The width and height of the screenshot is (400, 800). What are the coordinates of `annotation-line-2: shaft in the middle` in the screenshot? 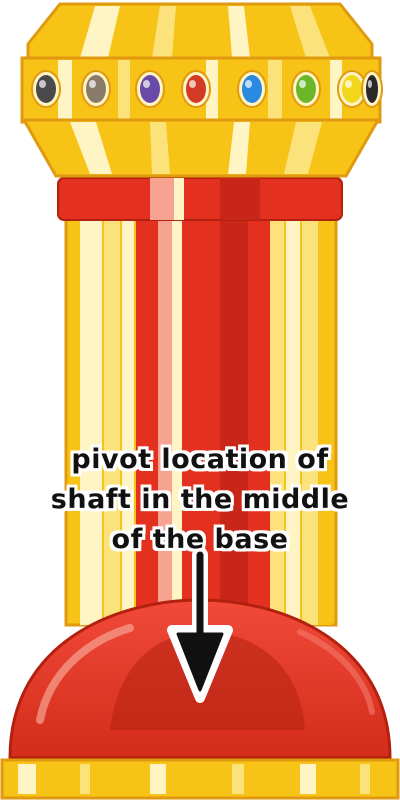 It's located at (200, 499).